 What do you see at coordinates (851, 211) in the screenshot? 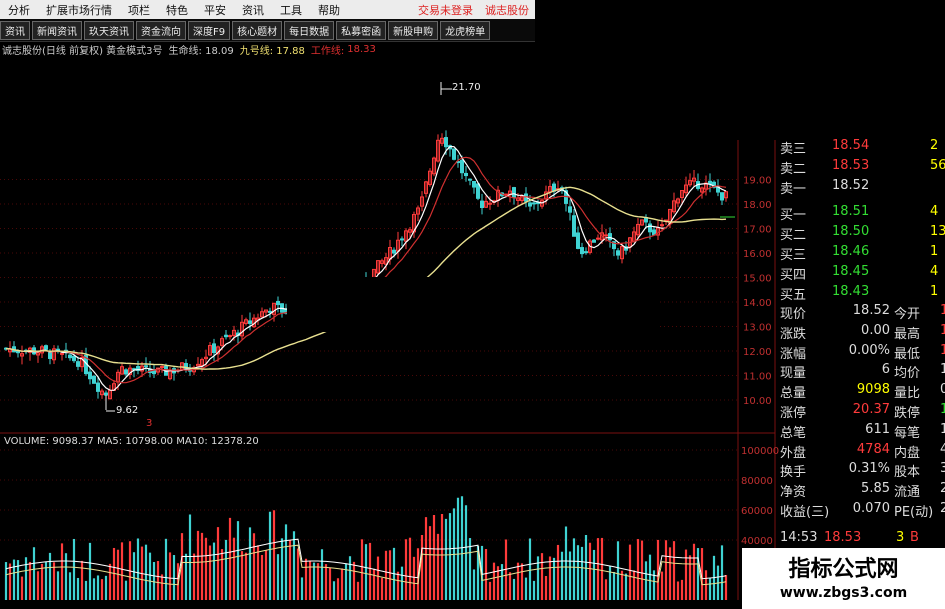
I see `orderbook-price: 18.51` at bounding box center [851, 211].